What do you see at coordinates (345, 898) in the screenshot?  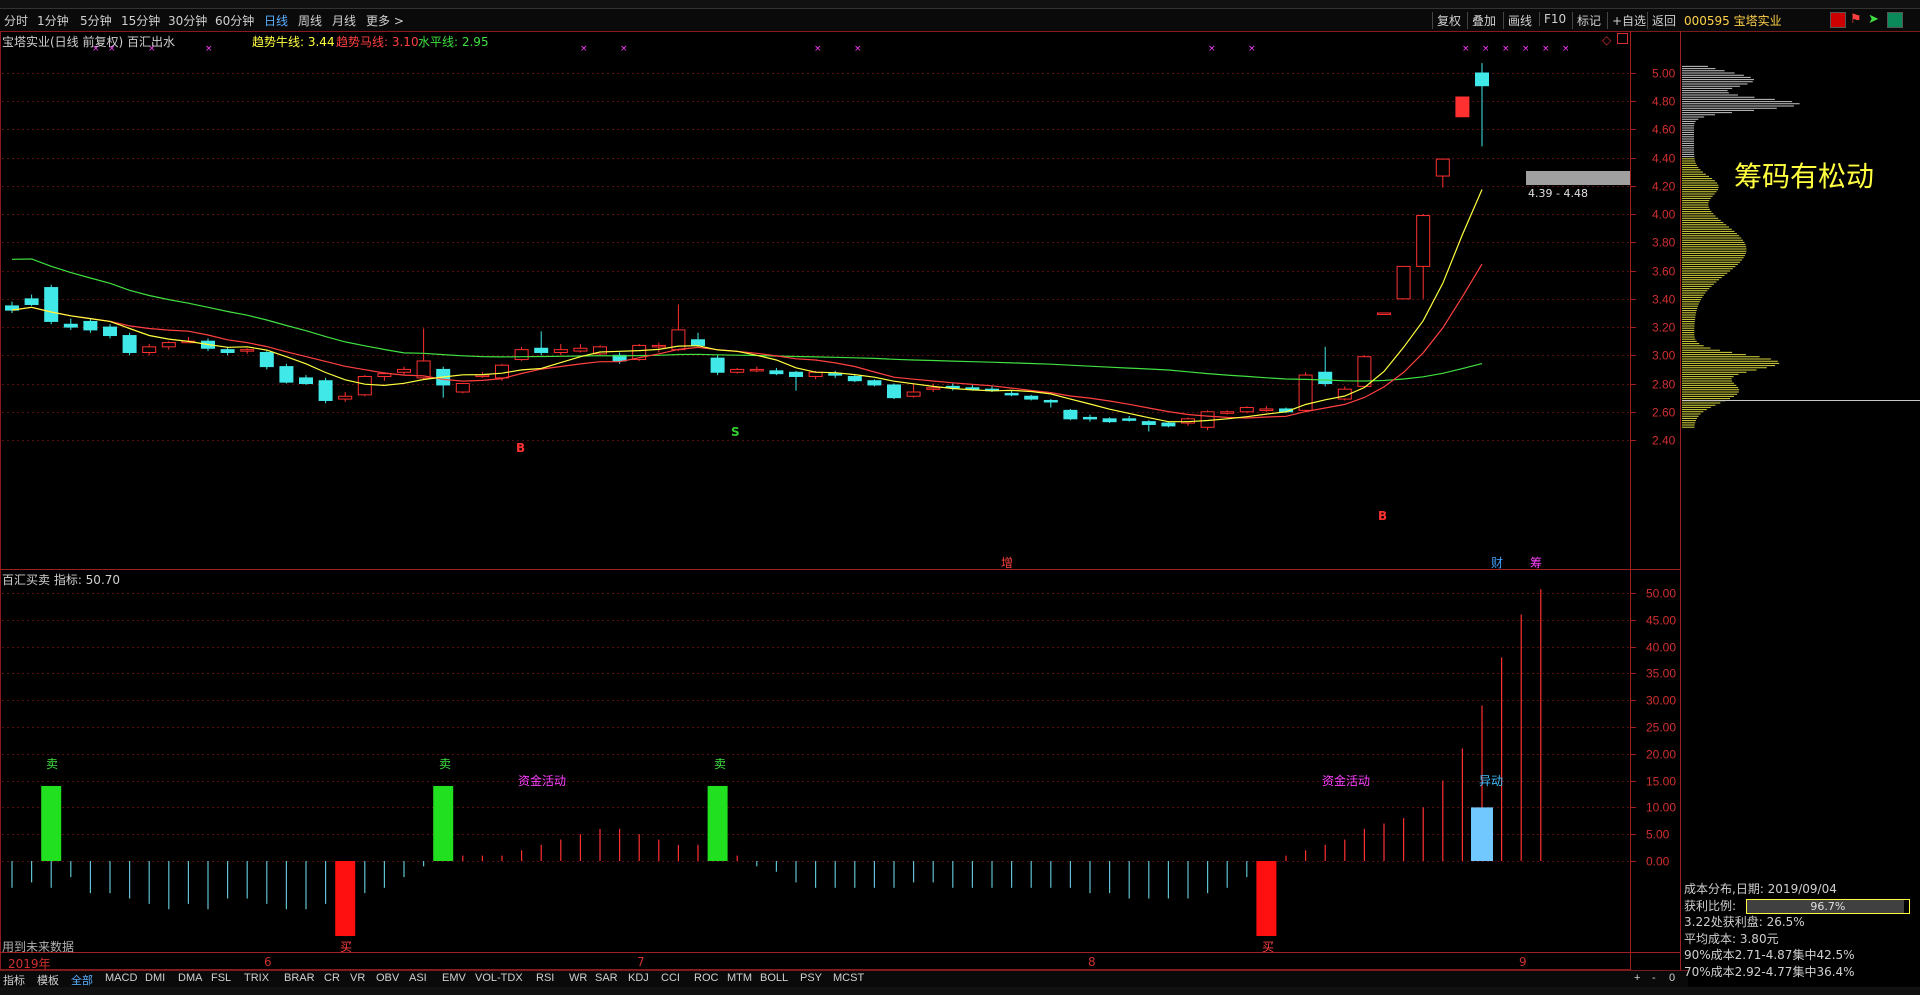 I see `buy-signal-bar` at bounding box center [345, 898].